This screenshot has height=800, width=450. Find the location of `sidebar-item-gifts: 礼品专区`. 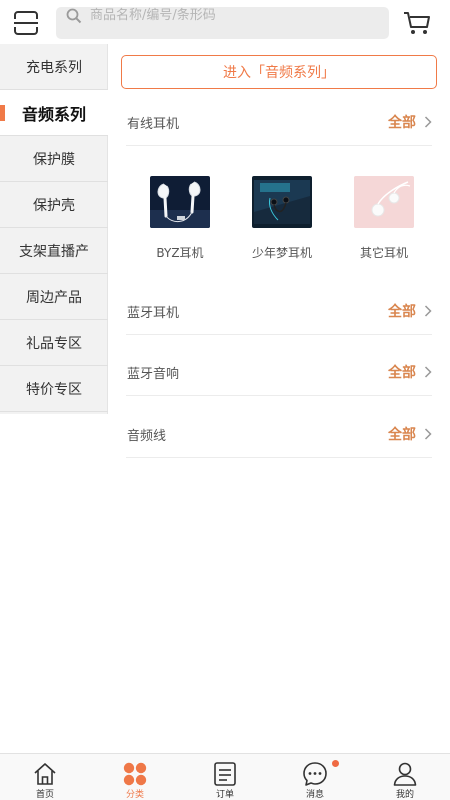

sidebar-item-gifts: 礼品专区 is located at coordinates (54, 343).